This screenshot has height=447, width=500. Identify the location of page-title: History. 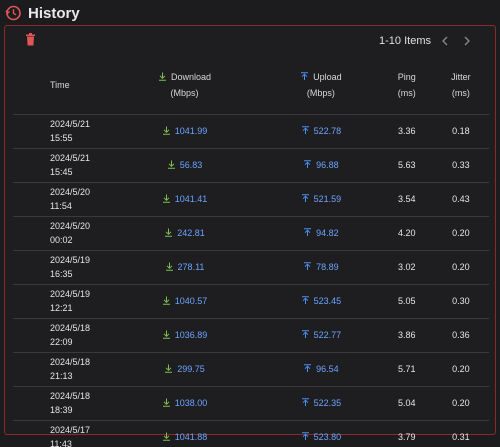
(54, 13).